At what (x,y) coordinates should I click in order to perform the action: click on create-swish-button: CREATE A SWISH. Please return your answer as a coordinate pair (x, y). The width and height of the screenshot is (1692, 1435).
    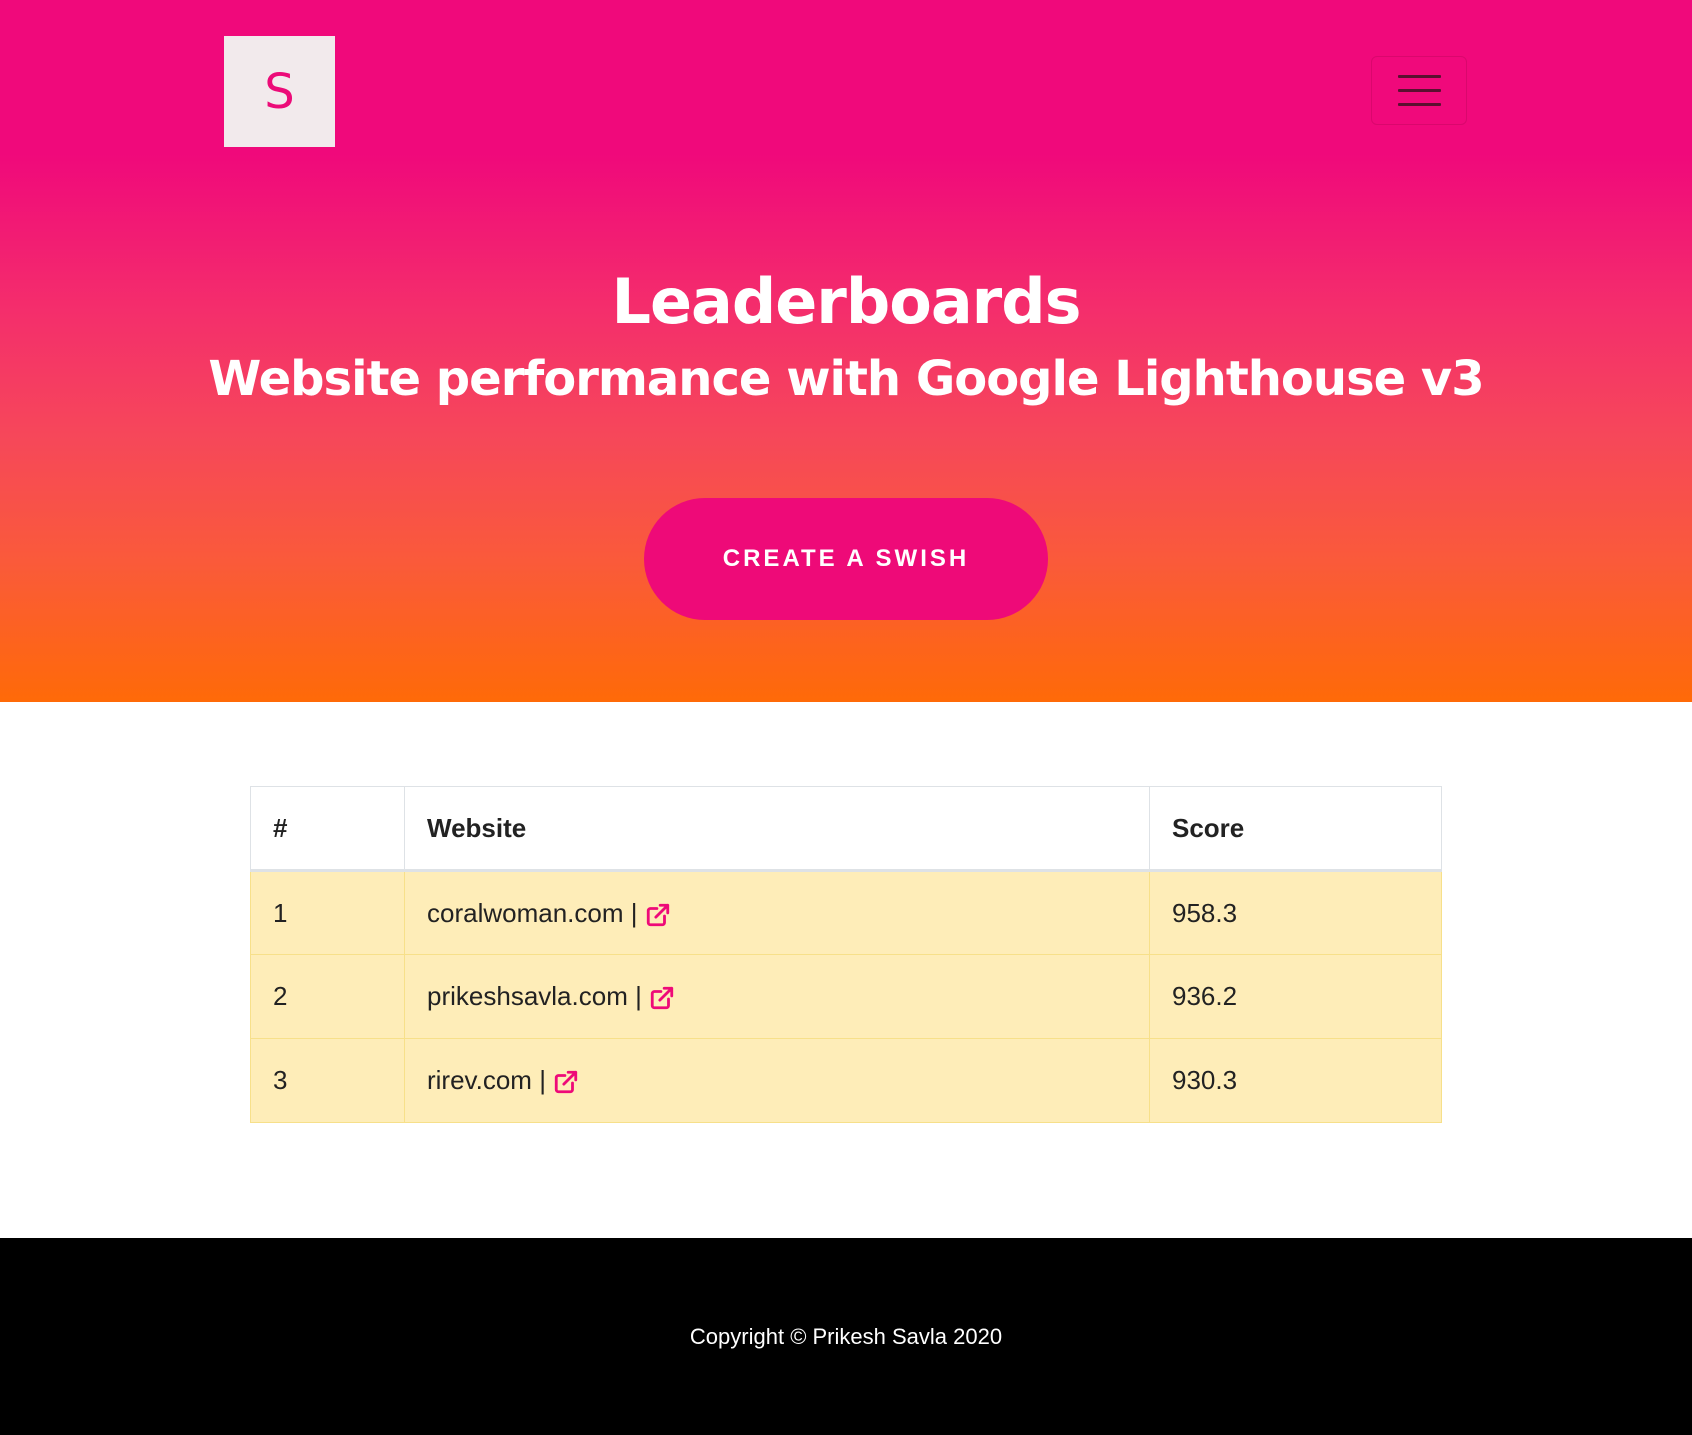
    Looking at the image, I should click on (846, 559).